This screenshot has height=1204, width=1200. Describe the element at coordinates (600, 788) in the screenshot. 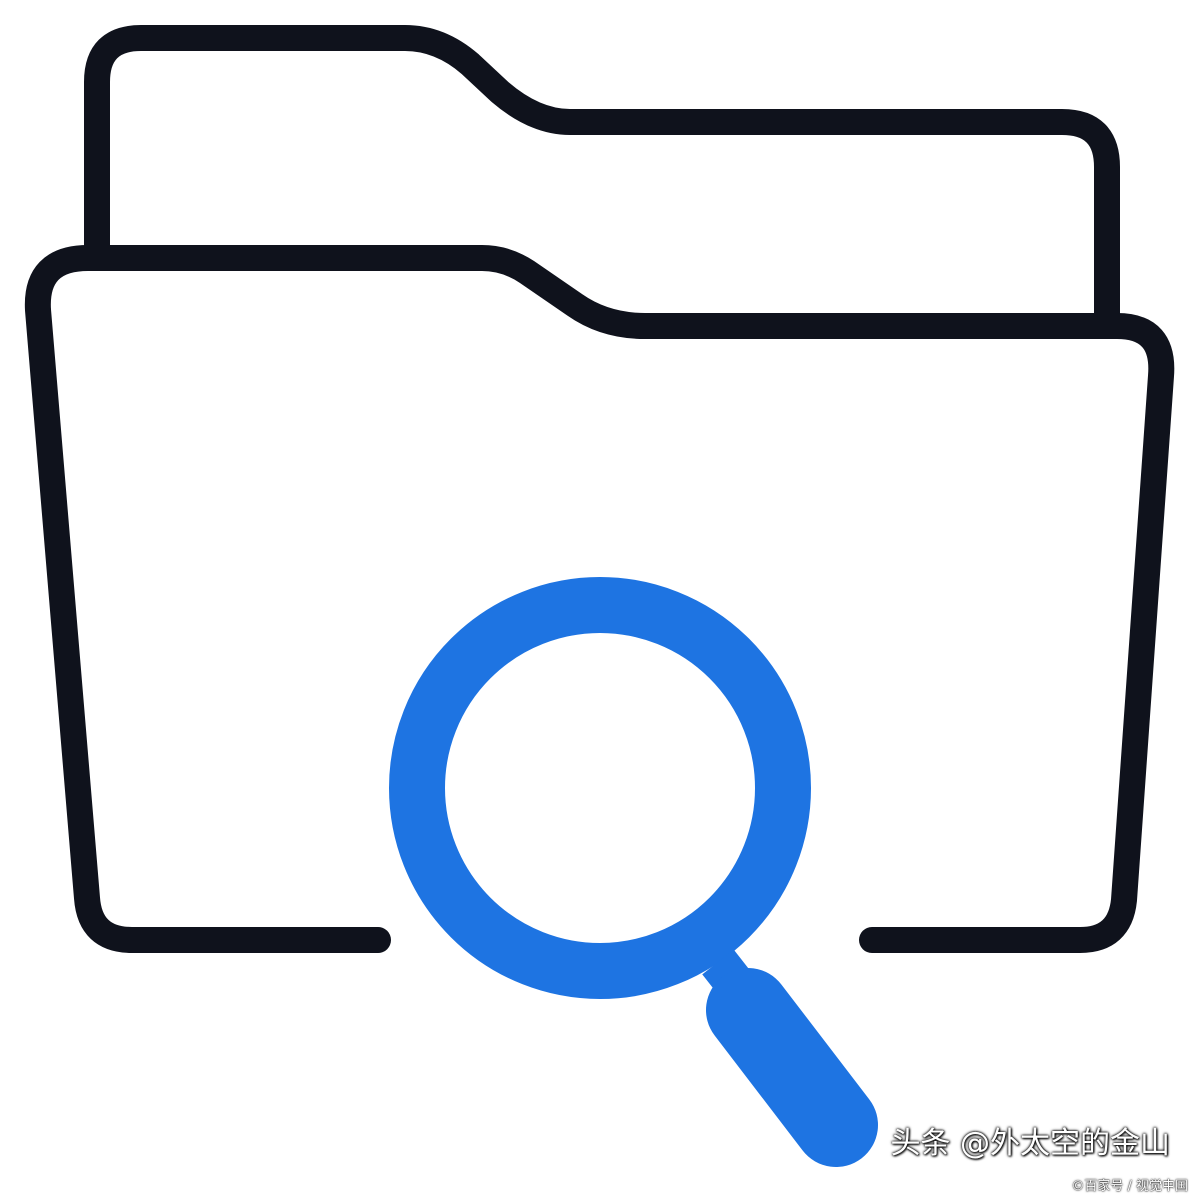

I see `magnifier-lens` at that location.